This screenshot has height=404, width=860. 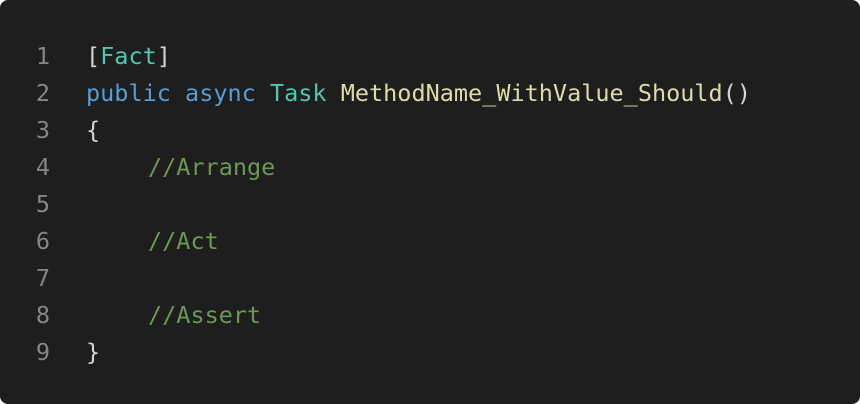 What do you see at coordinates (531, 92) in the screenshot?
I see `method-name-token: MethodName_WithValue_Should` at bounding box center [531, 92].